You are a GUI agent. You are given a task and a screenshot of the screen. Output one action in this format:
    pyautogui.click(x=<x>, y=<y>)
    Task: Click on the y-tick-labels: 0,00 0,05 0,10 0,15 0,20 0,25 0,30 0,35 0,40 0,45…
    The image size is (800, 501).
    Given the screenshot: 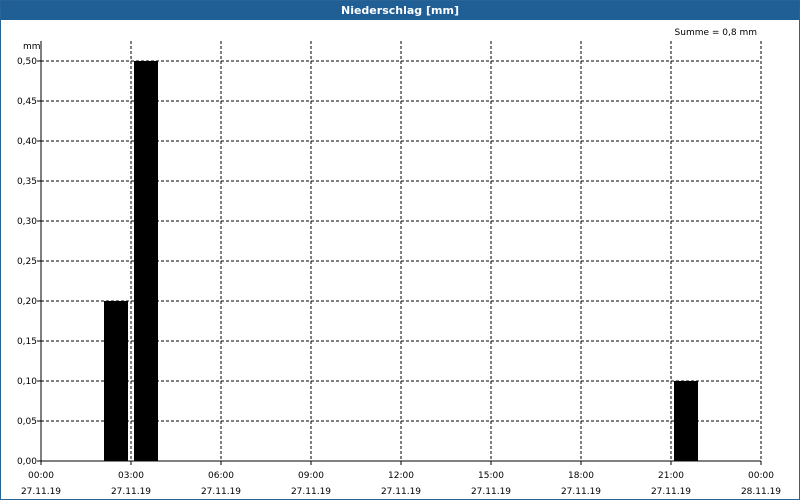 What is the action you would take?
    pyautogui.click(x=27, y=262)
    